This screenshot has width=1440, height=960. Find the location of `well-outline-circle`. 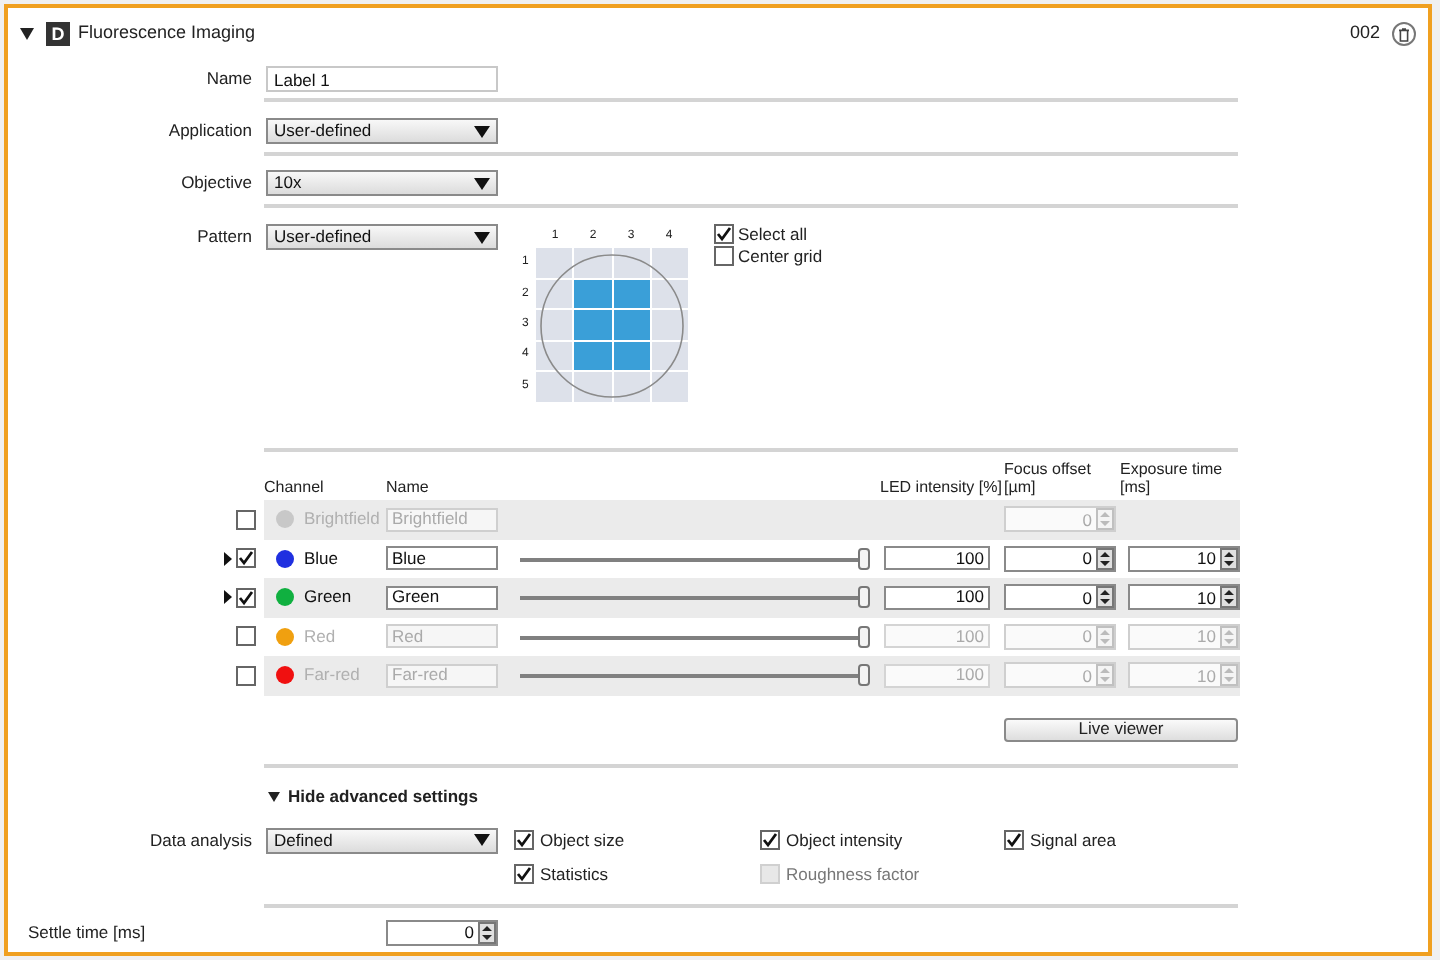

well-outline-circle is located at coordinates (612, 325).